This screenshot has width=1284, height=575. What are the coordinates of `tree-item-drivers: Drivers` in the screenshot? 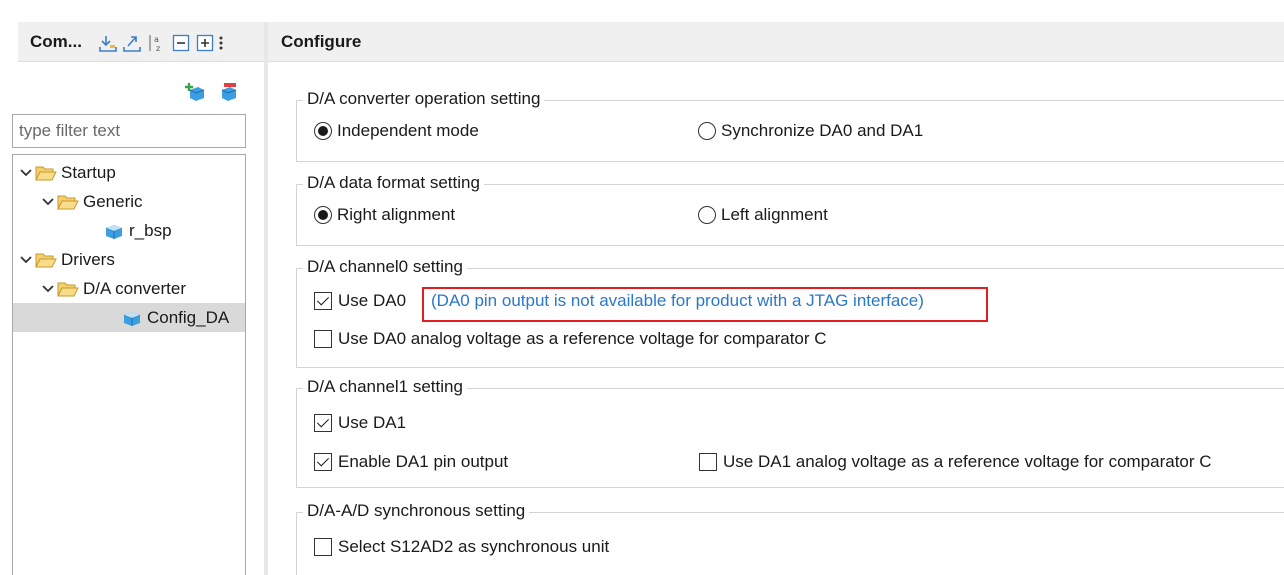 It's located at (67, 259).